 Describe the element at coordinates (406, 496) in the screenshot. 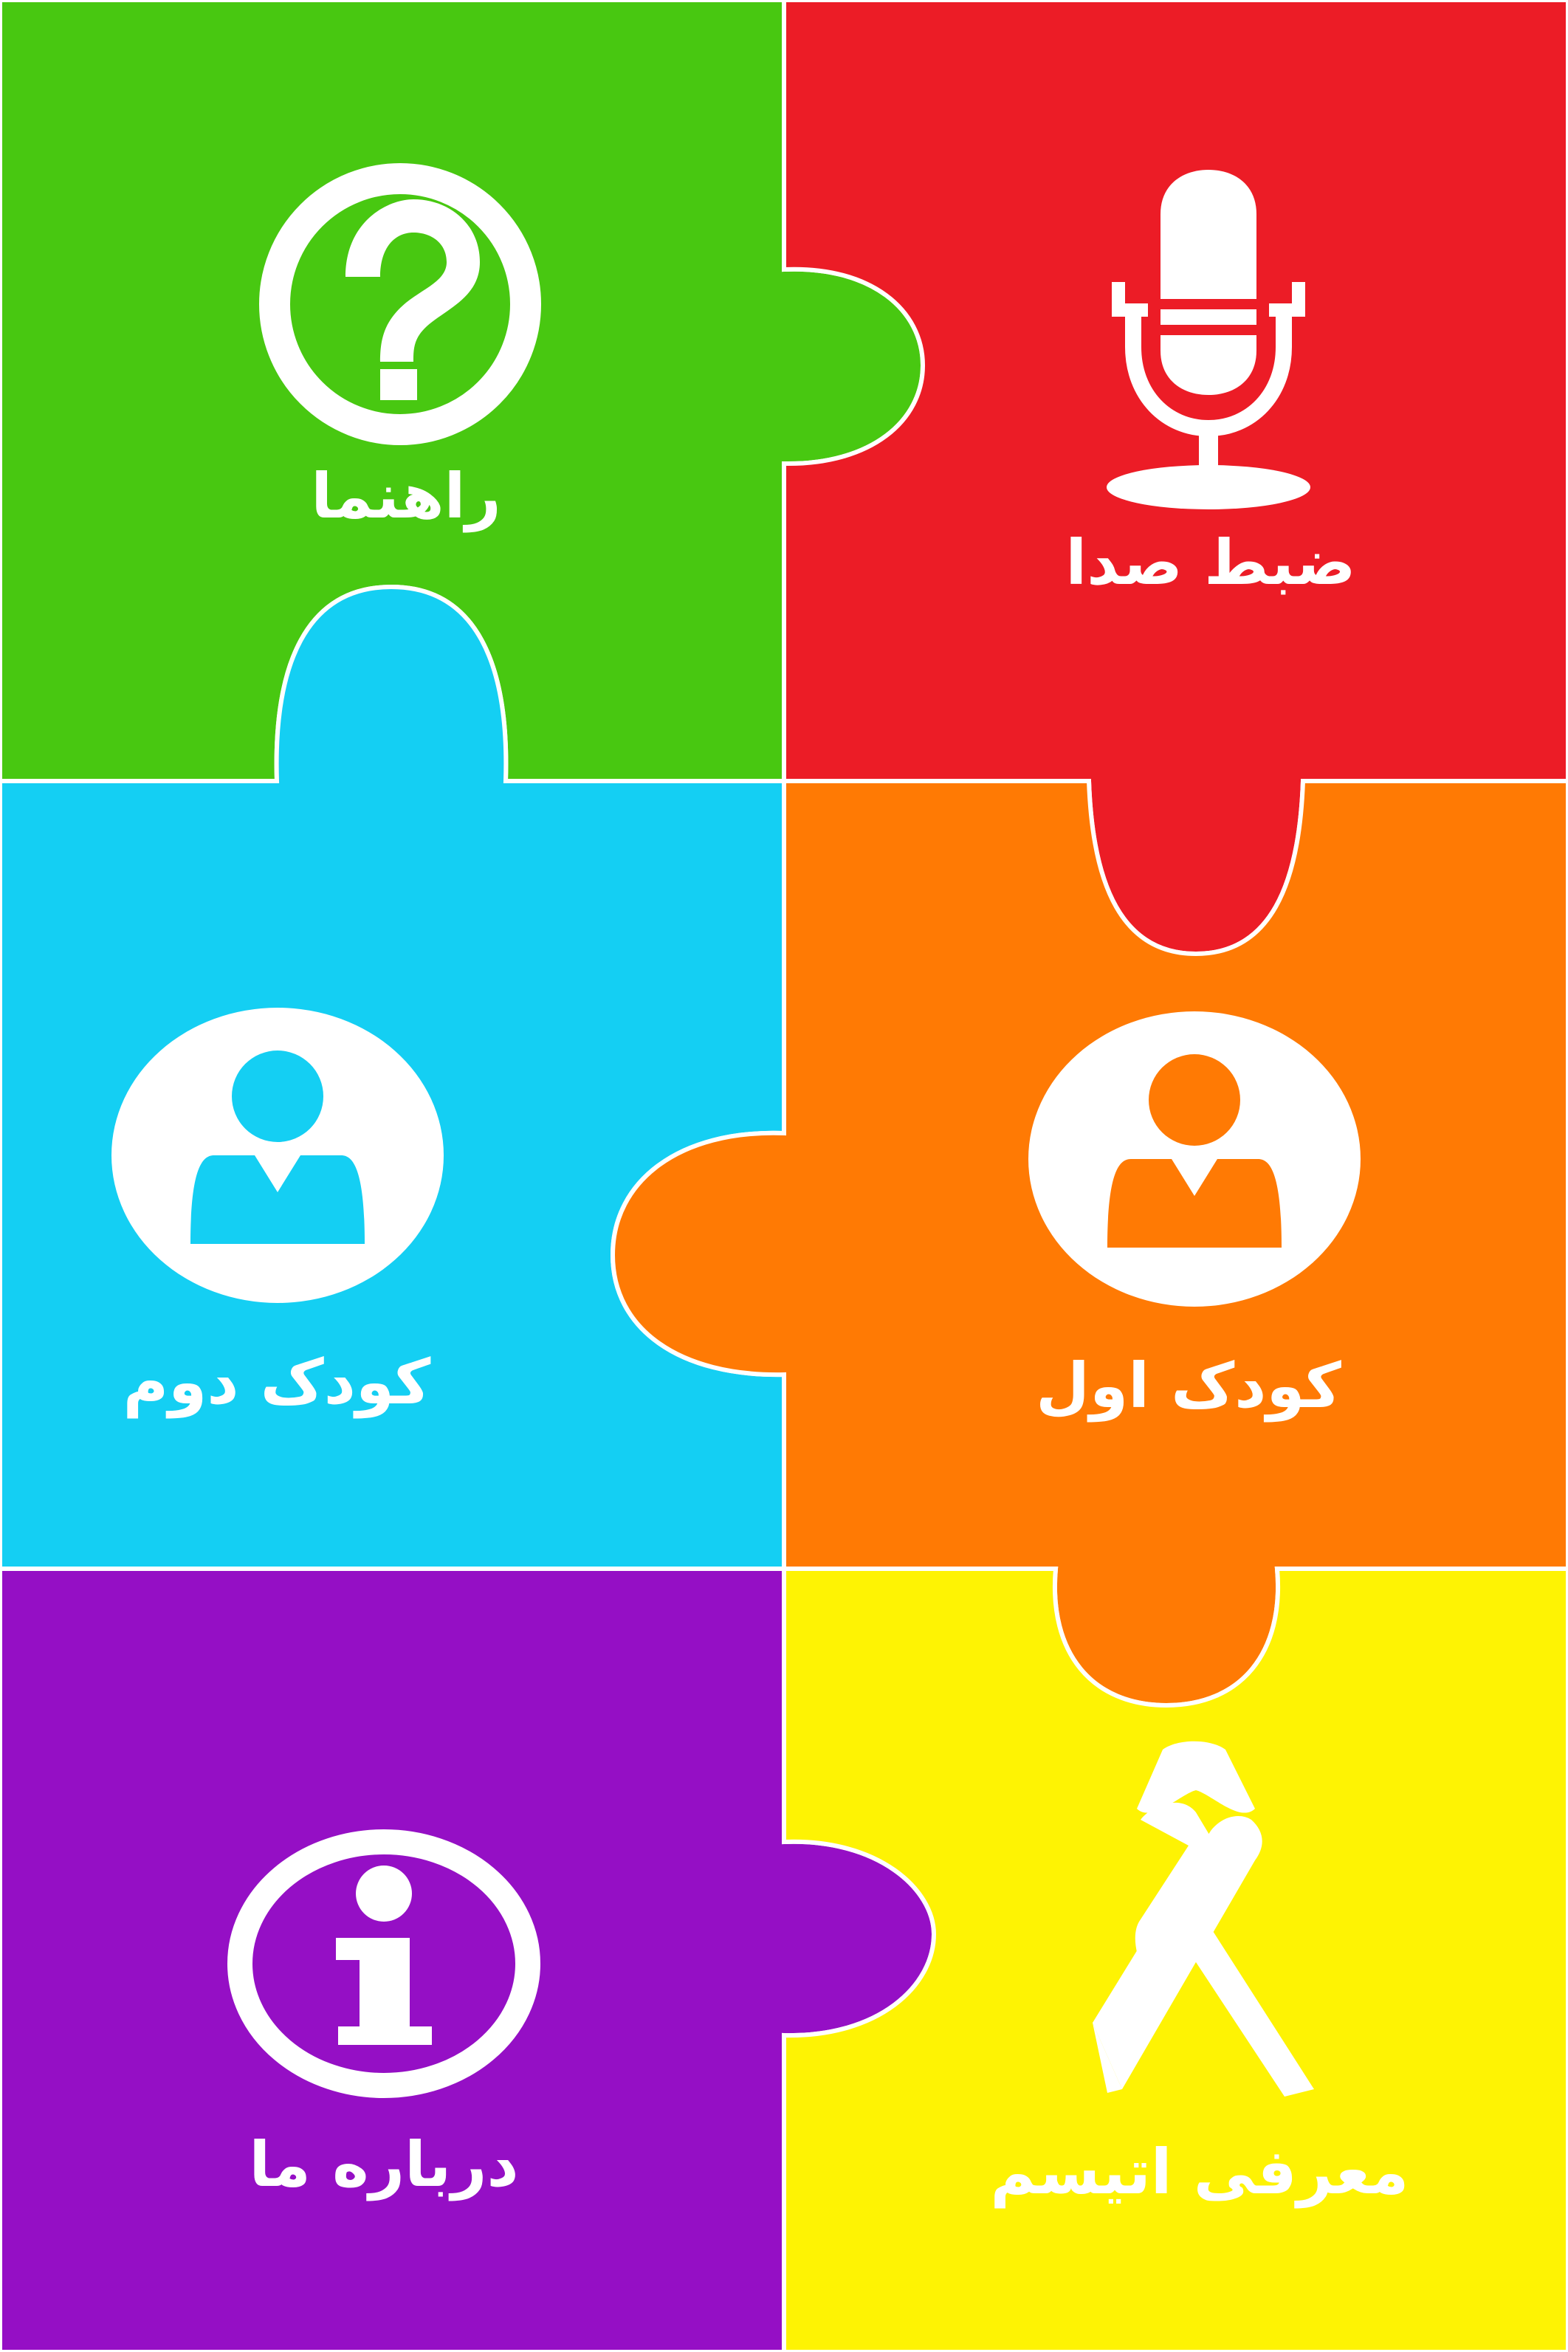

I see `help-label: راهنما` at that location.